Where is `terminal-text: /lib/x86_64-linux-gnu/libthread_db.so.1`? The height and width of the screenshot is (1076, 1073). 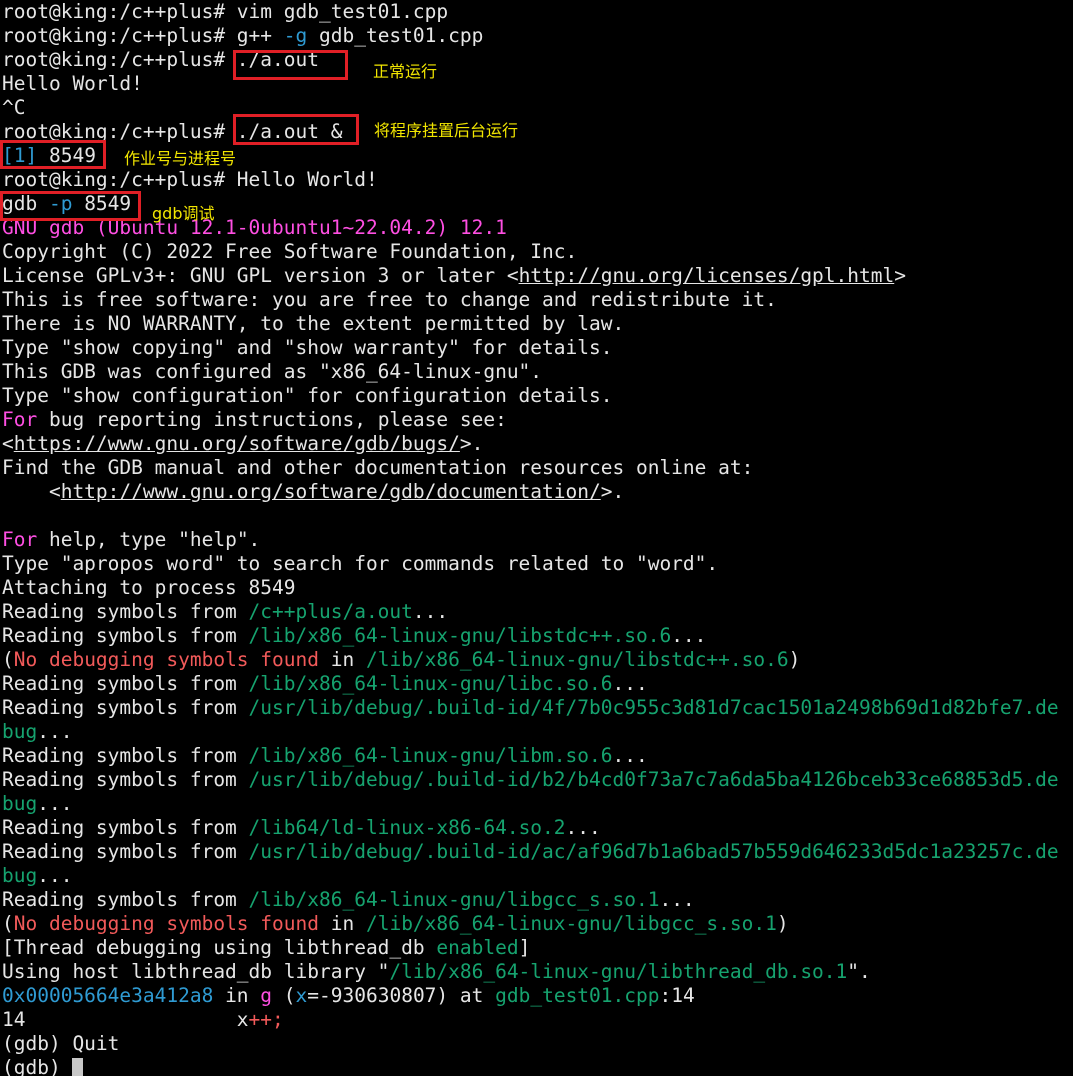 terminal-text: /lib/x86_64-linux-gnu/libthread_db.so.1 is located at coordinates (618, 971).